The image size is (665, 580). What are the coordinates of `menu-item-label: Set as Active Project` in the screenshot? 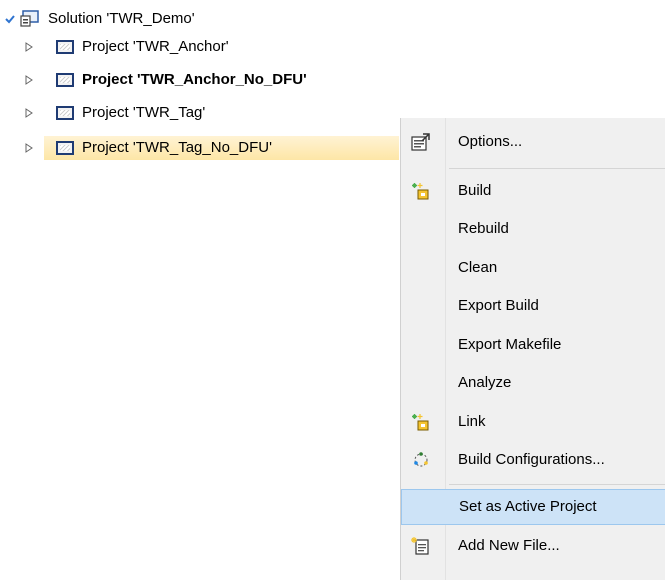 It's located at (528, 506).